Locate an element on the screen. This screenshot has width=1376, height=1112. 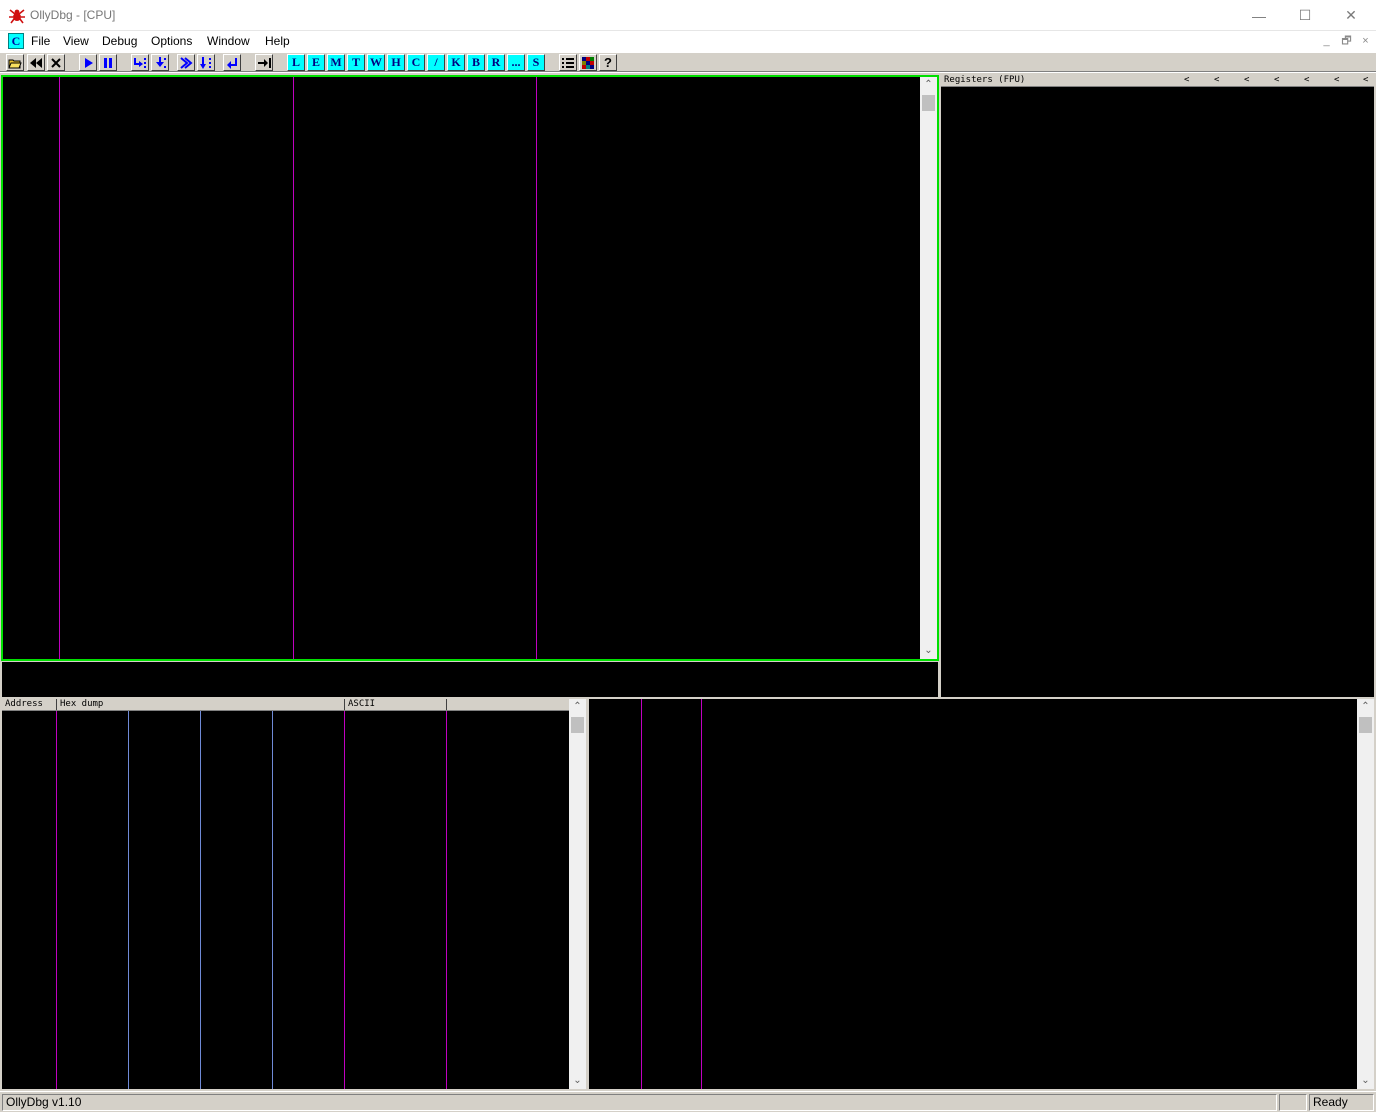
go-to-origin-button is located at coordinates (264, 62).